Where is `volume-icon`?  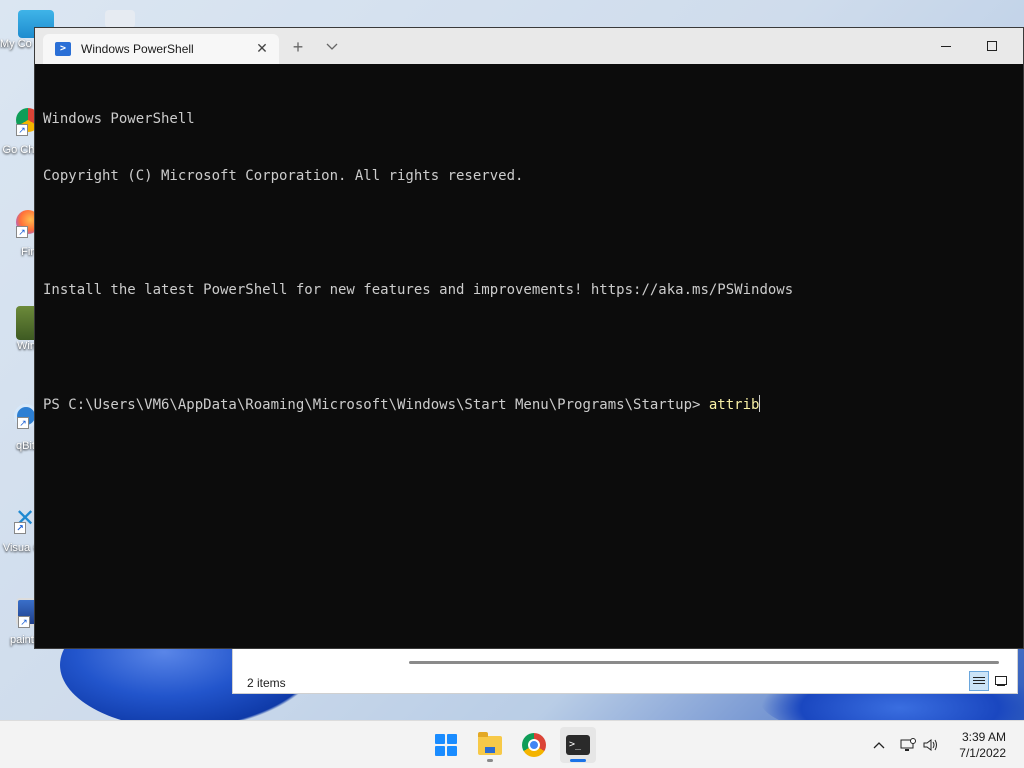 volume-icon is located at coordinates (930, 745).